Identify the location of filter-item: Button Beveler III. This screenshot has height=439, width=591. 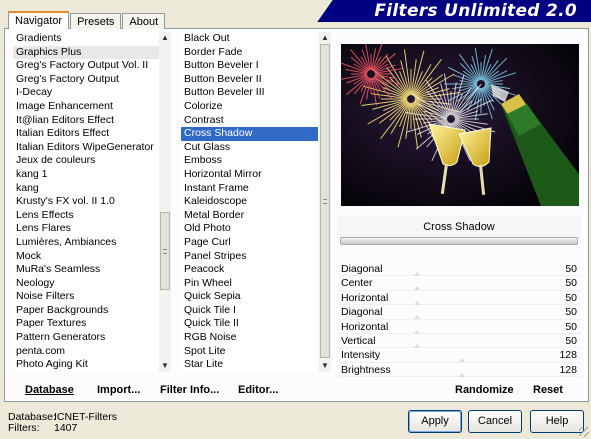
(249, 93).